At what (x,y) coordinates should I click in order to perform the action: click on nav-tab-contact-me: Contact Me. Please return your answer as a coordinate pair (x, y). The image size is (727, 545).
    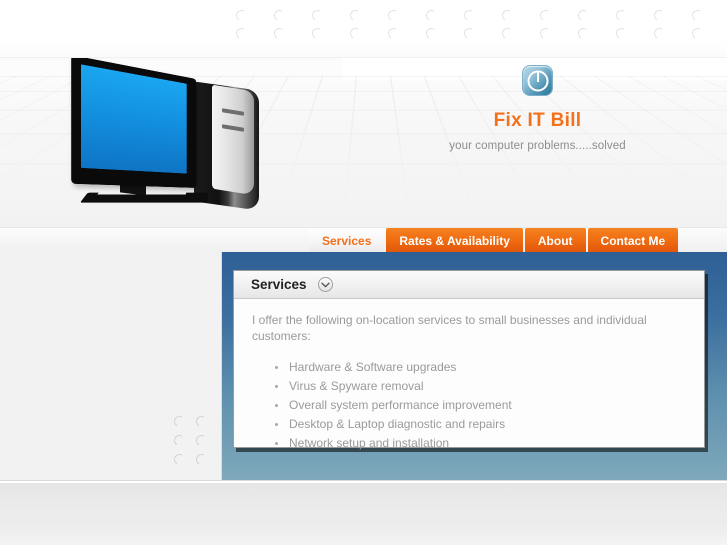
    Looking at the image, I should click on (633, 240).